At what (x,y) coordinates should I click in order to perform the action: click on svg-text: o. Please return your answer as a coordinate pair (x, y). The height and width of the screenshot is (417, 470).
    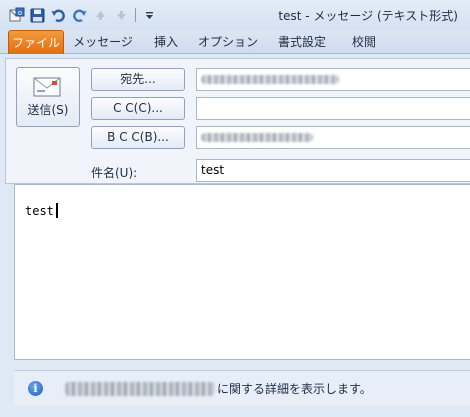
    Looking at the image, I should click on (20, 13).